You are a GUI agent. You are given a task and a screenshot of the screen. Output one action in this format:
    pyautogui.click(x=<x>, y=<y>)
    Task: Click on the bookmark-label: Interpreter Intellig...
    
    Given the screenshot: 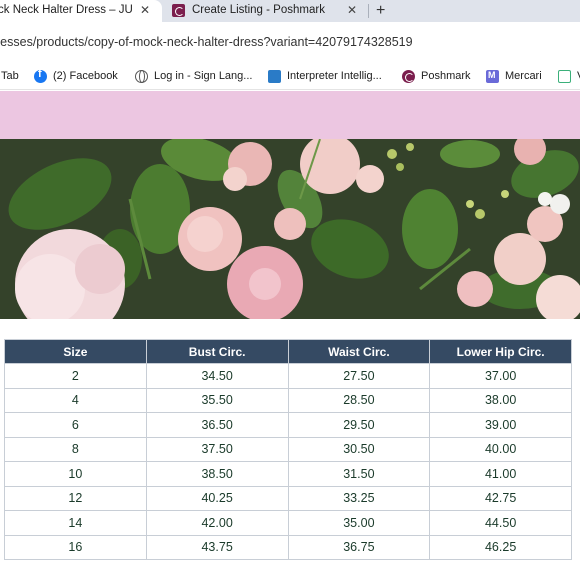 What is the action you would take?
    pyautogui.click(x=334, y=76)
    